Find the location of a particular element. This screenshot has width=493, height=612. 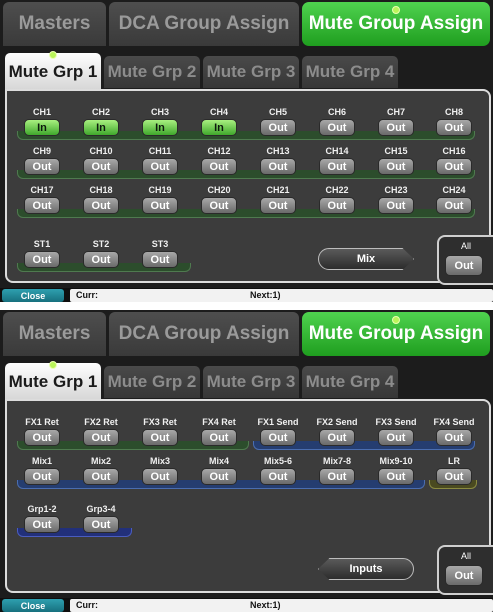

channel-label: FX1 Send is located at coordinates (278, 422).